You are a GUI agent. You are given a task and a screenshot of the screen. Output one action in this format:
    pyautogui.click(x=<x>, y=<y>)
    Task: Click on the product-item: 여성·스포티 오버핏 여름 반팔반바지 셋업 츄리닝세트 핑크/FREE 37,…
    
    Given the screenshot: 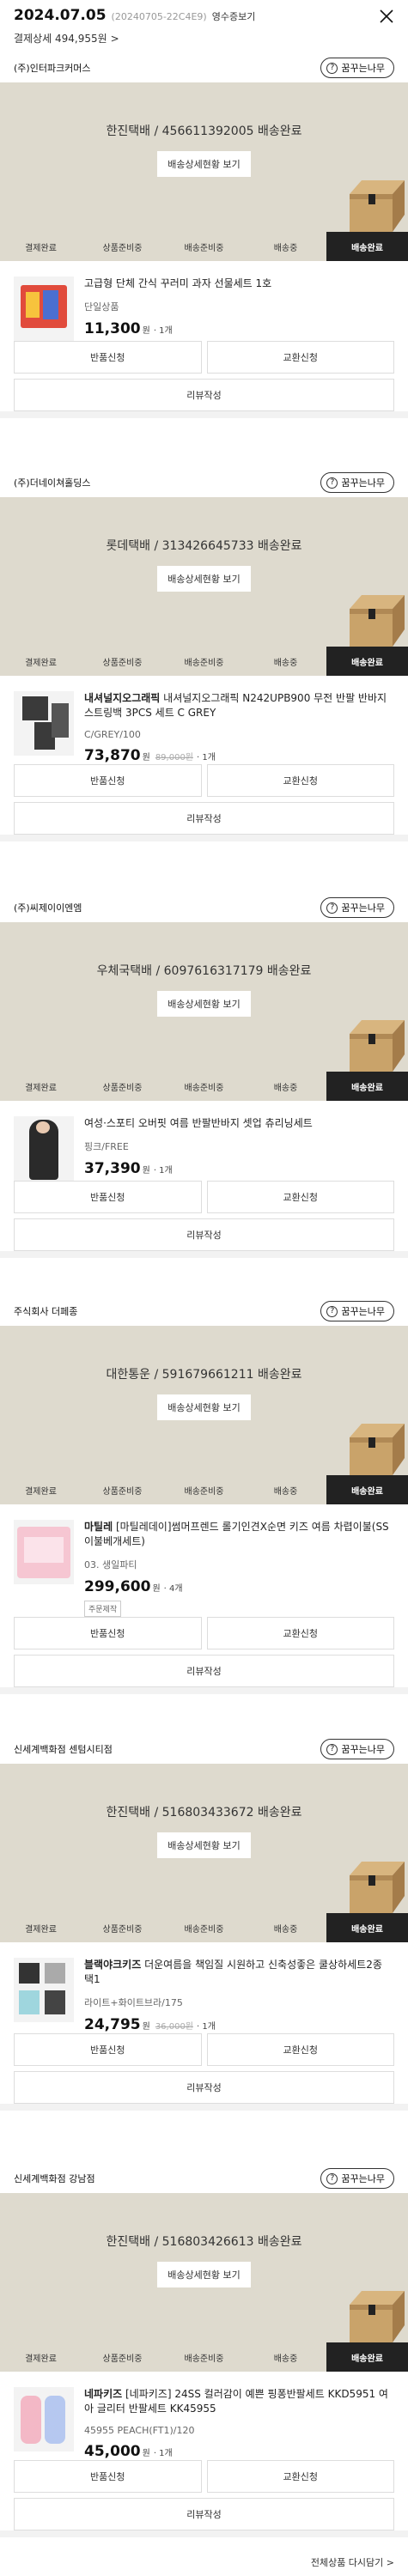 What is the action you would take?
    pyautogui.click(x=204, y=1141)
    